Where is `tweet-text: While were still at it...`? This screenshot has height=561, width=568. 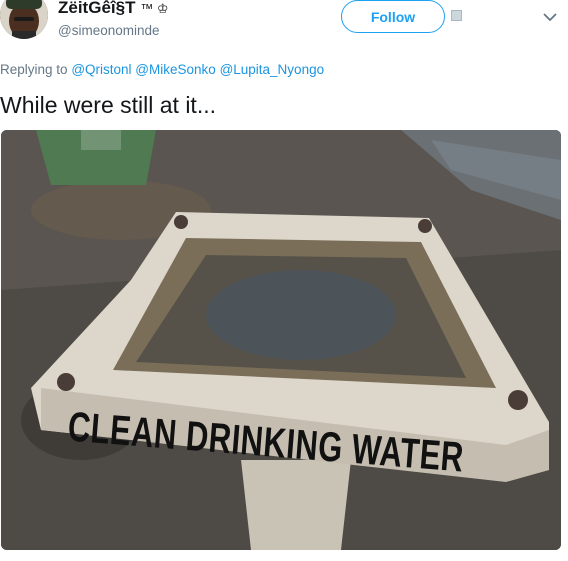
tweet-text: While were still at it... is located at coordinates (108, 105).